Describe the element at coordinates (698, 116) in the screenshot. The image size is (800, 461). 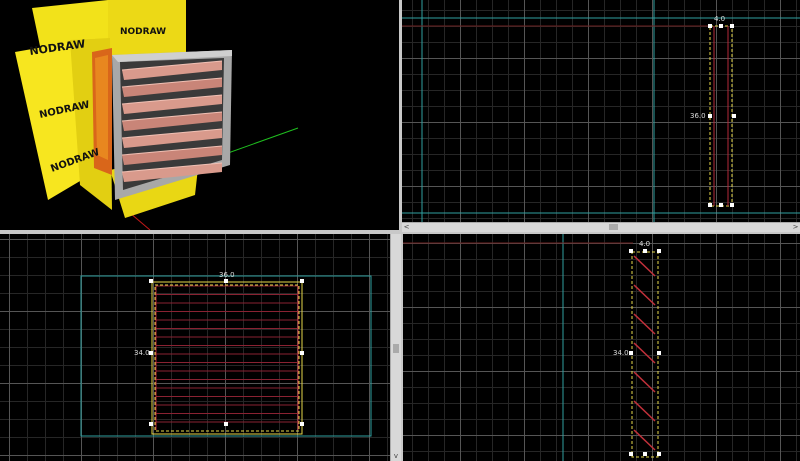
I see `top-height-label: 36.0` at that location.